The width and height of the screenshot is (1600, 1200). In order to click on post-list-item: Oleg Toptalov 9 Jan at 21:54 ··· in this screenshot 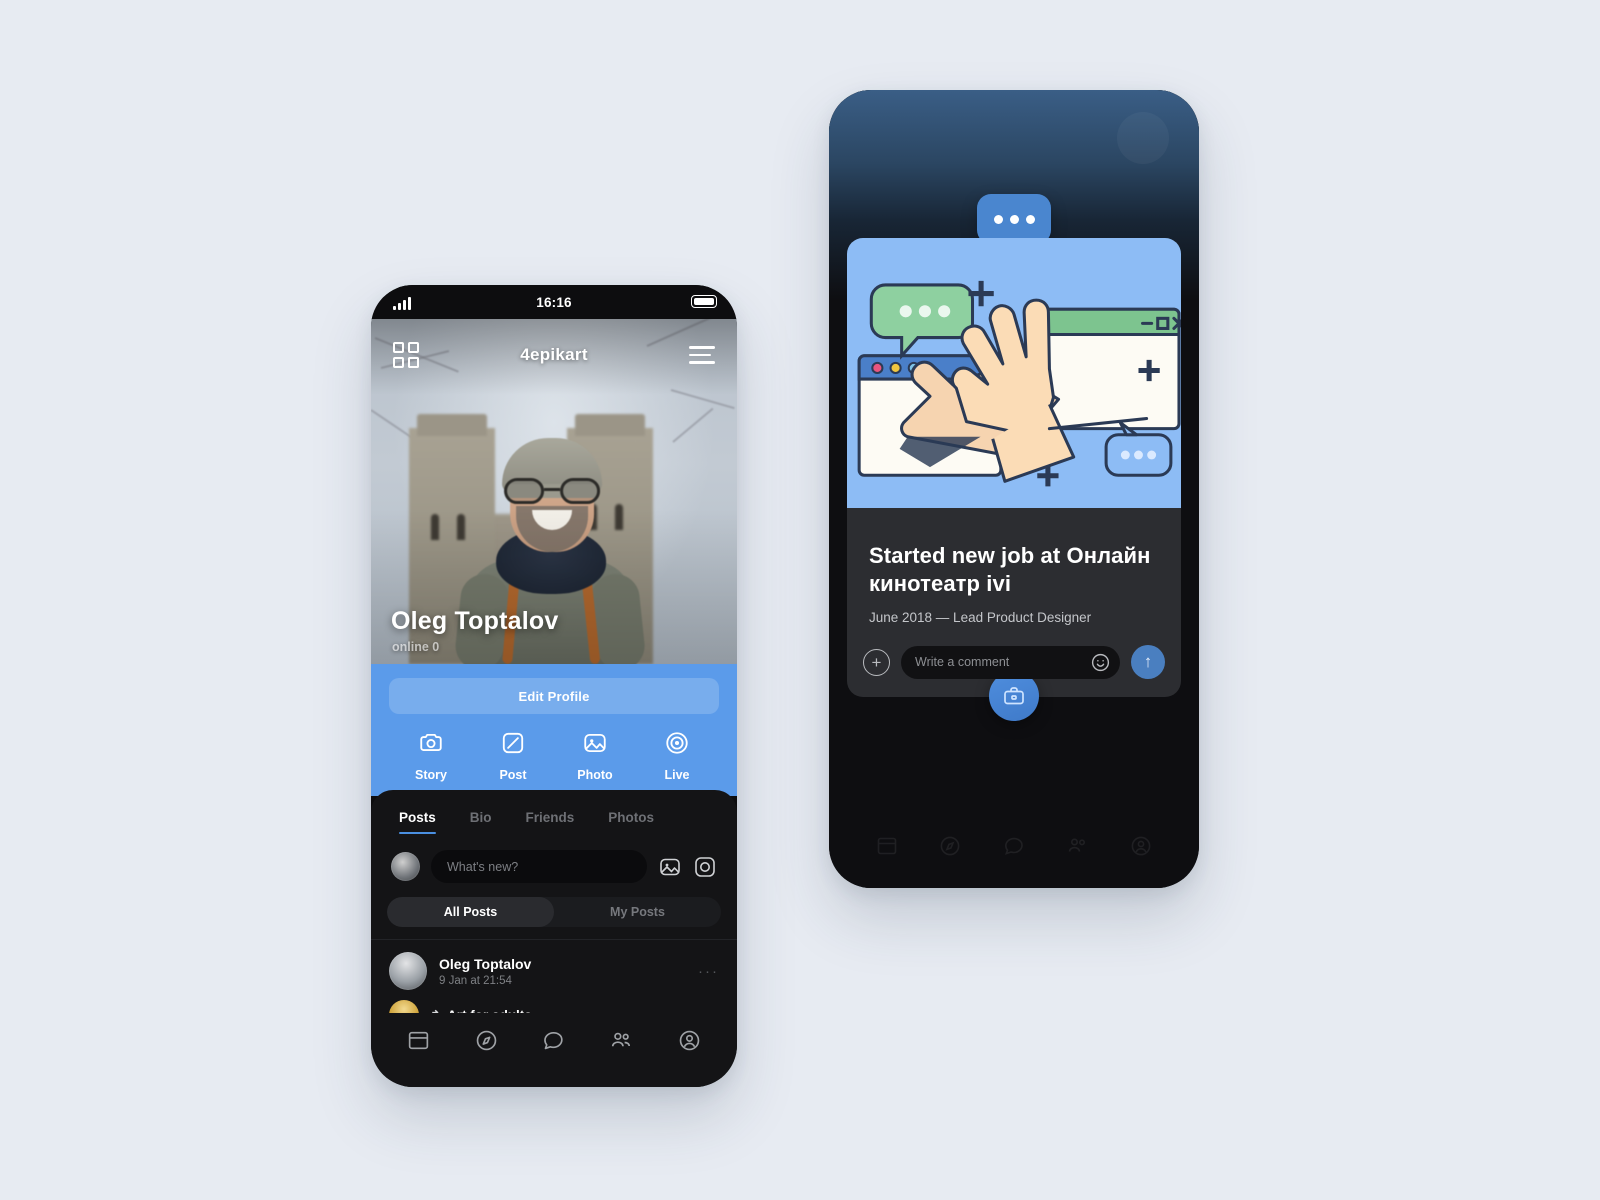, I will do `click(554, 965)`.